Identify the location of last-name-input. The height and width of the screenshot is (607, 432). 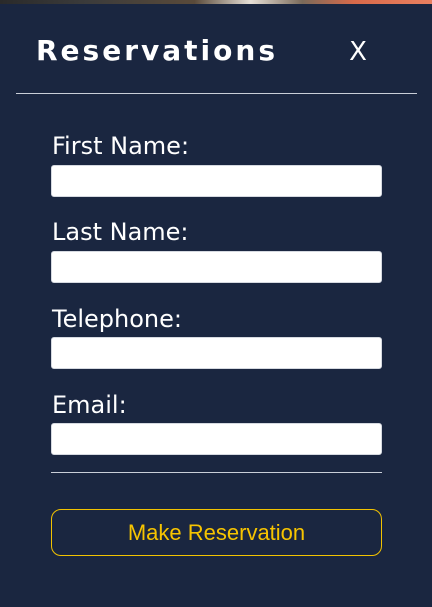
(216, 267).